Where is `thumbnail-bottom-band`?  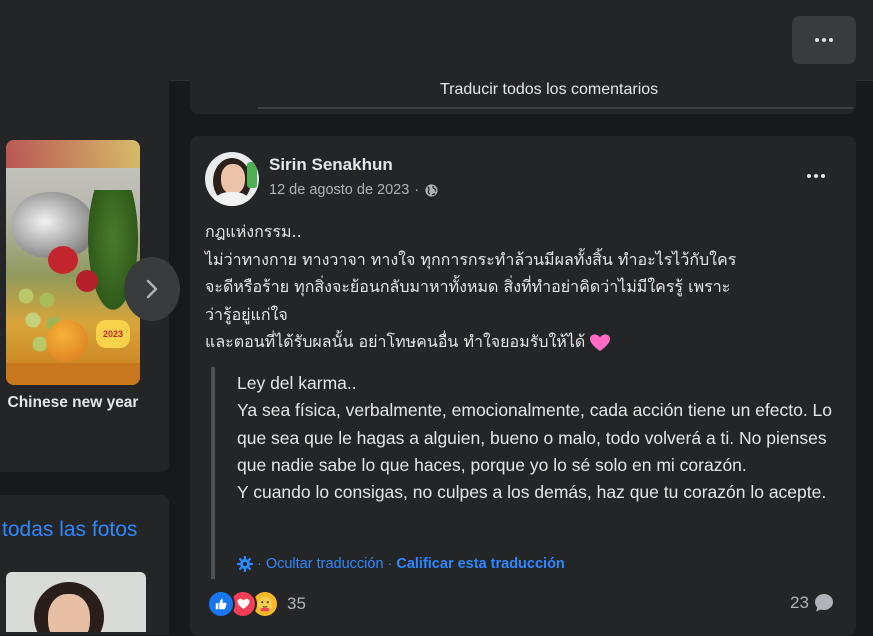 thumbnail-bottom-band is located at coordinates (73, 374).